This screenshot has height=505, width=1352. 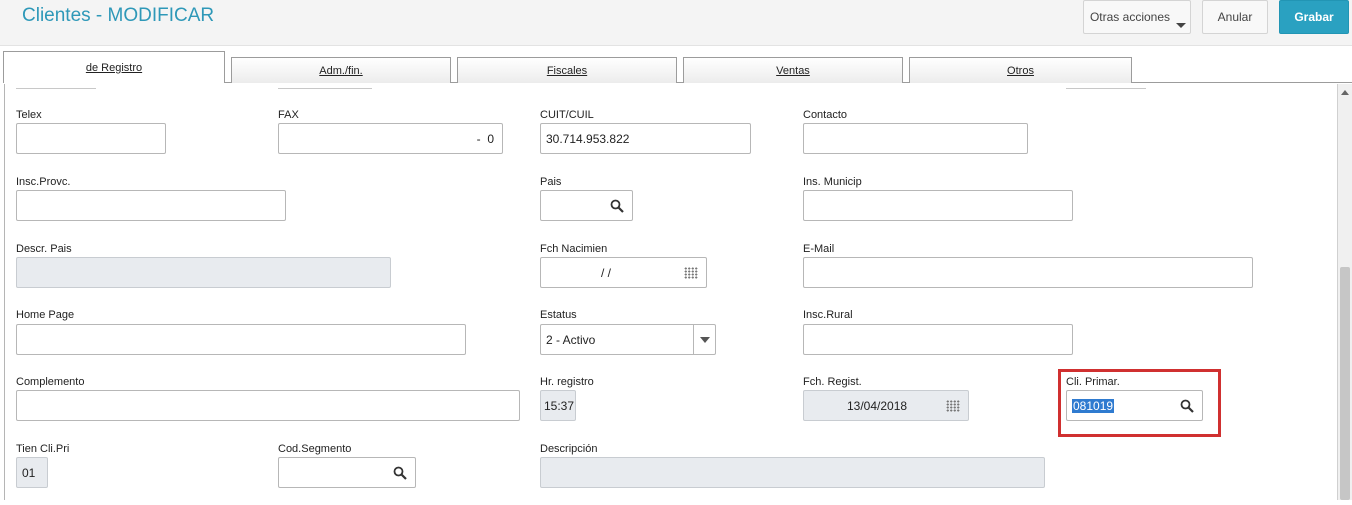 I want to click on tien-cli-pri-field: 01, so click(x=32, y=472).